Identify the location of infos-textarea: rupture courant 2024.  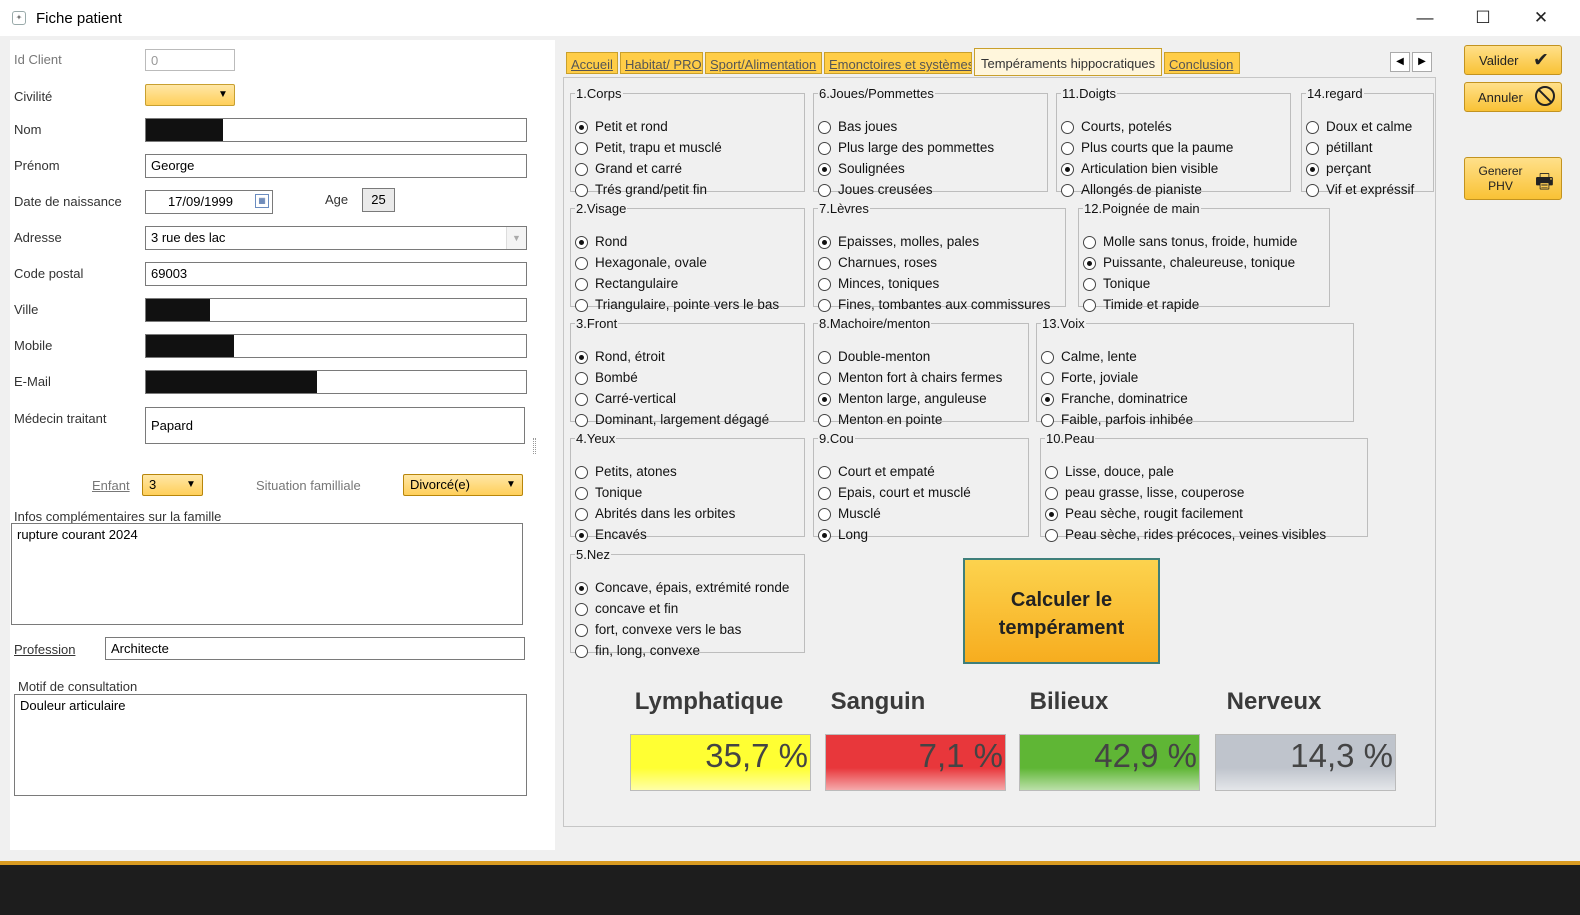
(267, 574).